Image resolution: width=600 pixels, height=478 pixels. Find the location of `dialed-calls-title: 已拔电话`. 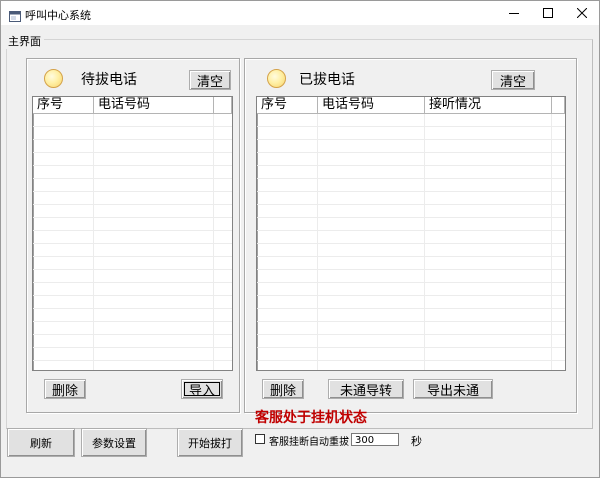

dialed-calls-title: 已拔电话 is located at coordinates (327, 80).